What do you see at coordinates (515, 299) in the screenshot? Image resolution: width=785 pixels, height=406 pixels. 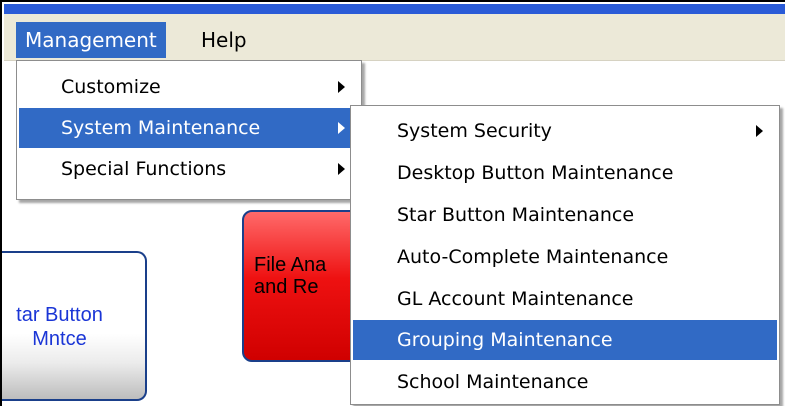 I see `menu-item-label: GL Account Maintenance` at bounding box center [515, 299].